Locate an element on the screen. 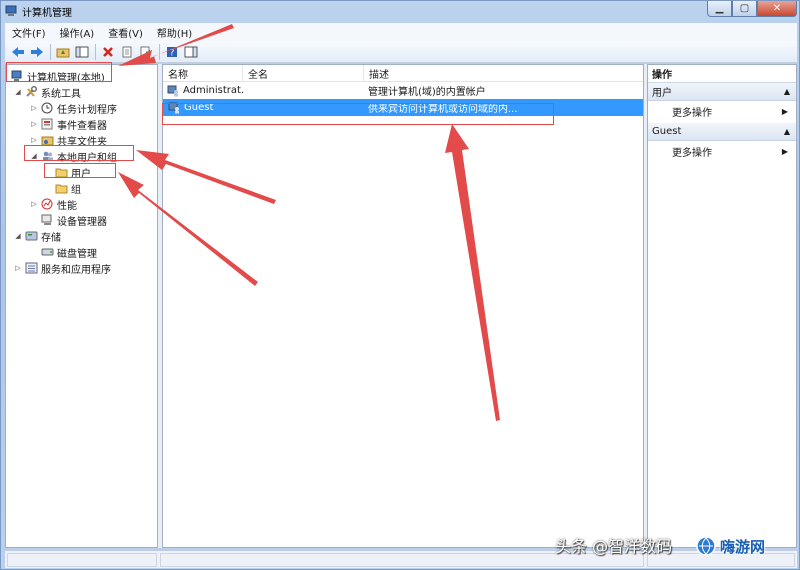  properties-icon is located at coordinates (127, 52).